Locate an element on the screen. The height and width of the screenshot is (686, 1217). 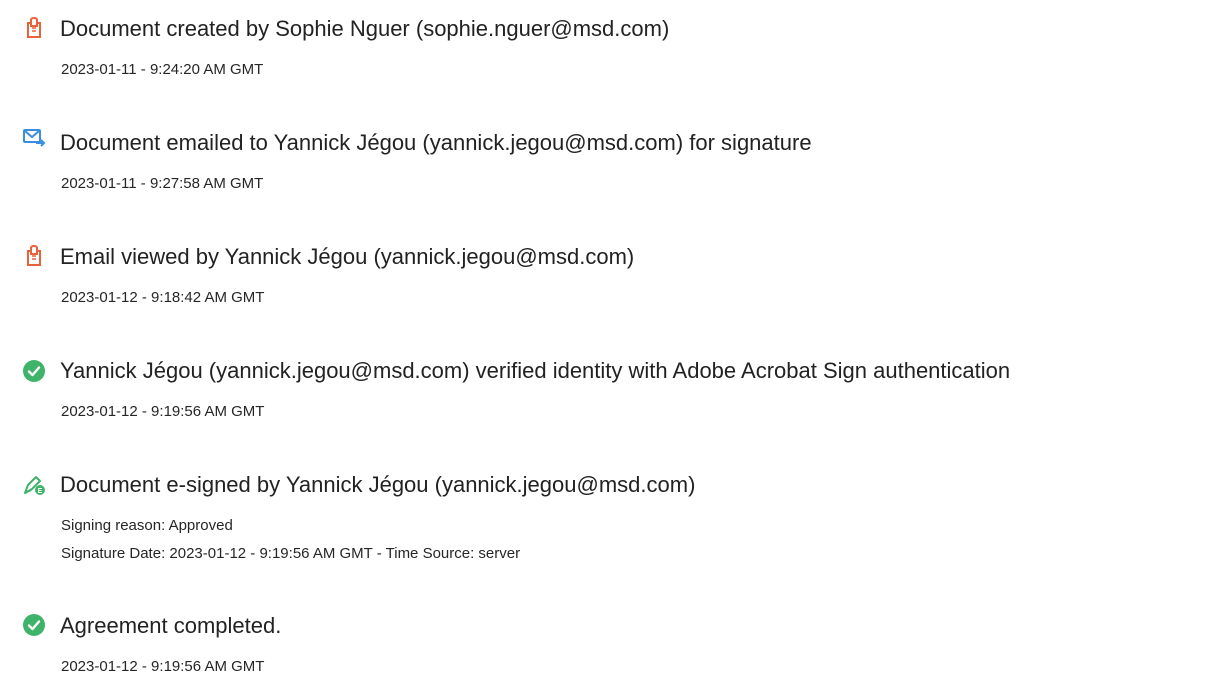
document-created-icon is located at coordinates (34, 28).